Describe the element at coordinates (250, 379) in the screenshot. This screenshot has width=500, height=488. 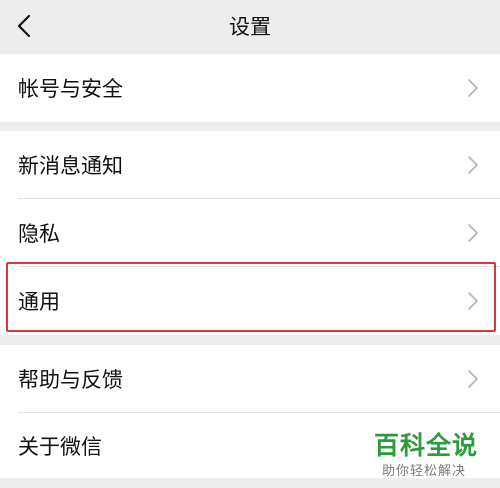
I see `settings-item-help-feedback: 帮助与反馈` at that location.